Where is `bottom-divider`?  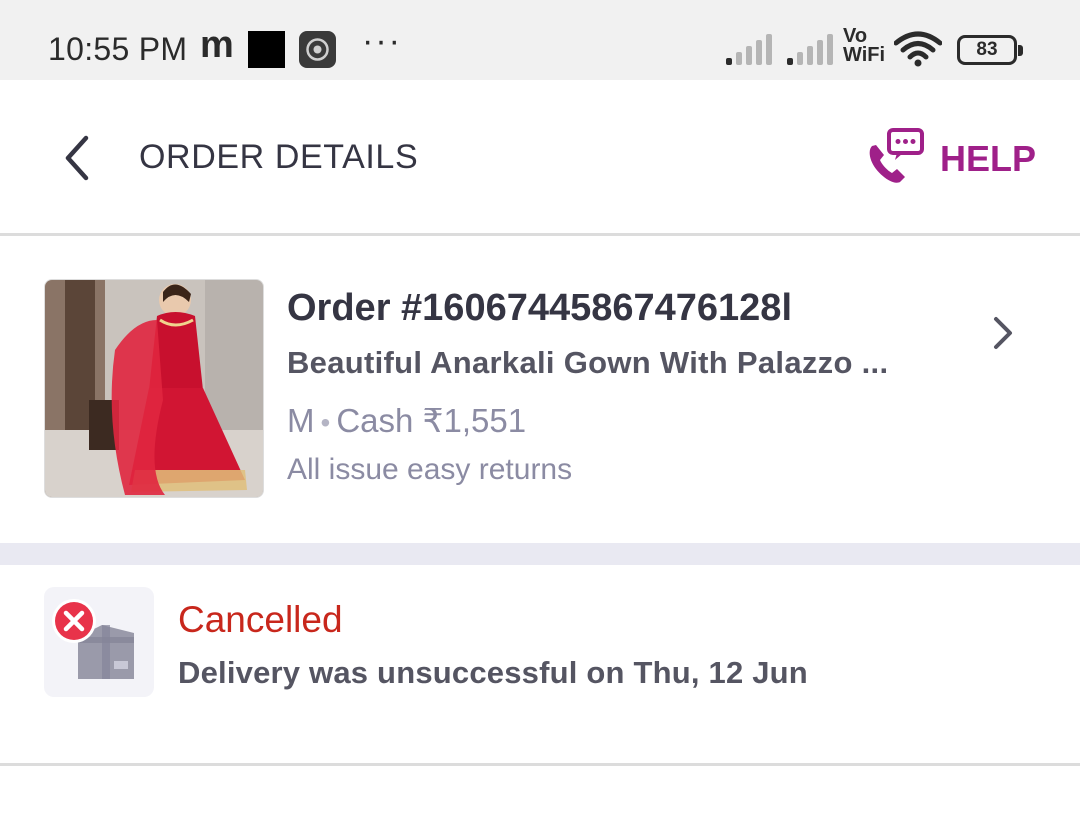
bottom-divider is located at coordinates (540, 764).